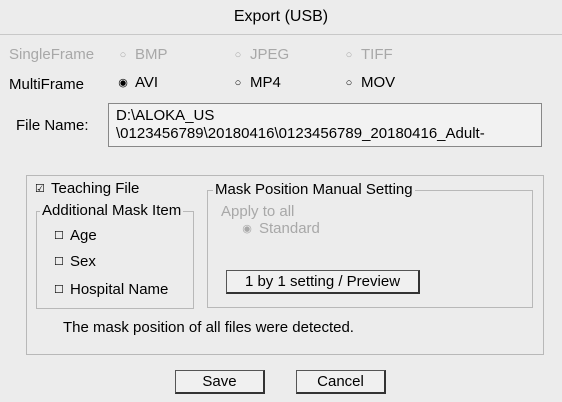  What do you see at coordinates (341, 382) in the screenshot?
I see `cancel-button: Cancel` at bounding box center [341, 382].